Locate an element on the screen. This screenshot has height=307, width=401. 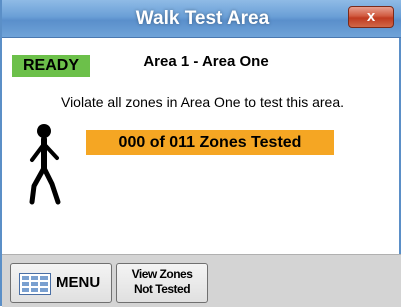
view-zones-label-line1: View Zones is located at coordinates (162, 274).